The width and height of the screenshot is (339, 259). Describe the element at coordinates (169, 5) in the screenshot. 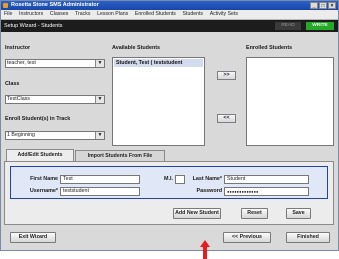

I see `title-bar: Rosetta Stone SMS Administrator _ □ ×` at that location.